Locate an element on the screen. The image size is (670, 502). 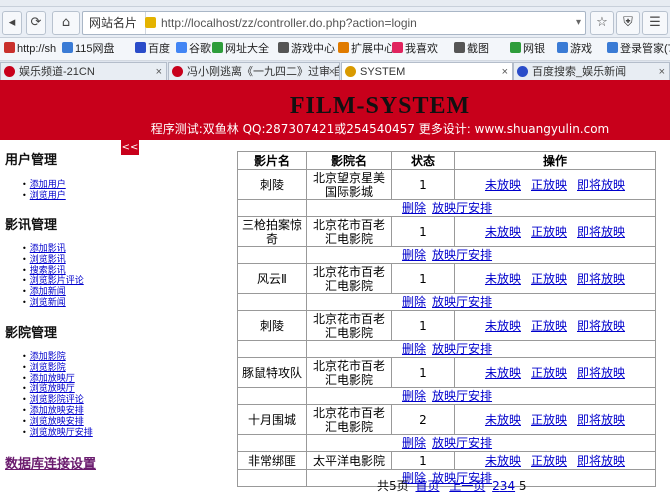
bookmark-item: 我喜欢 is located at coordinates (415, 49).